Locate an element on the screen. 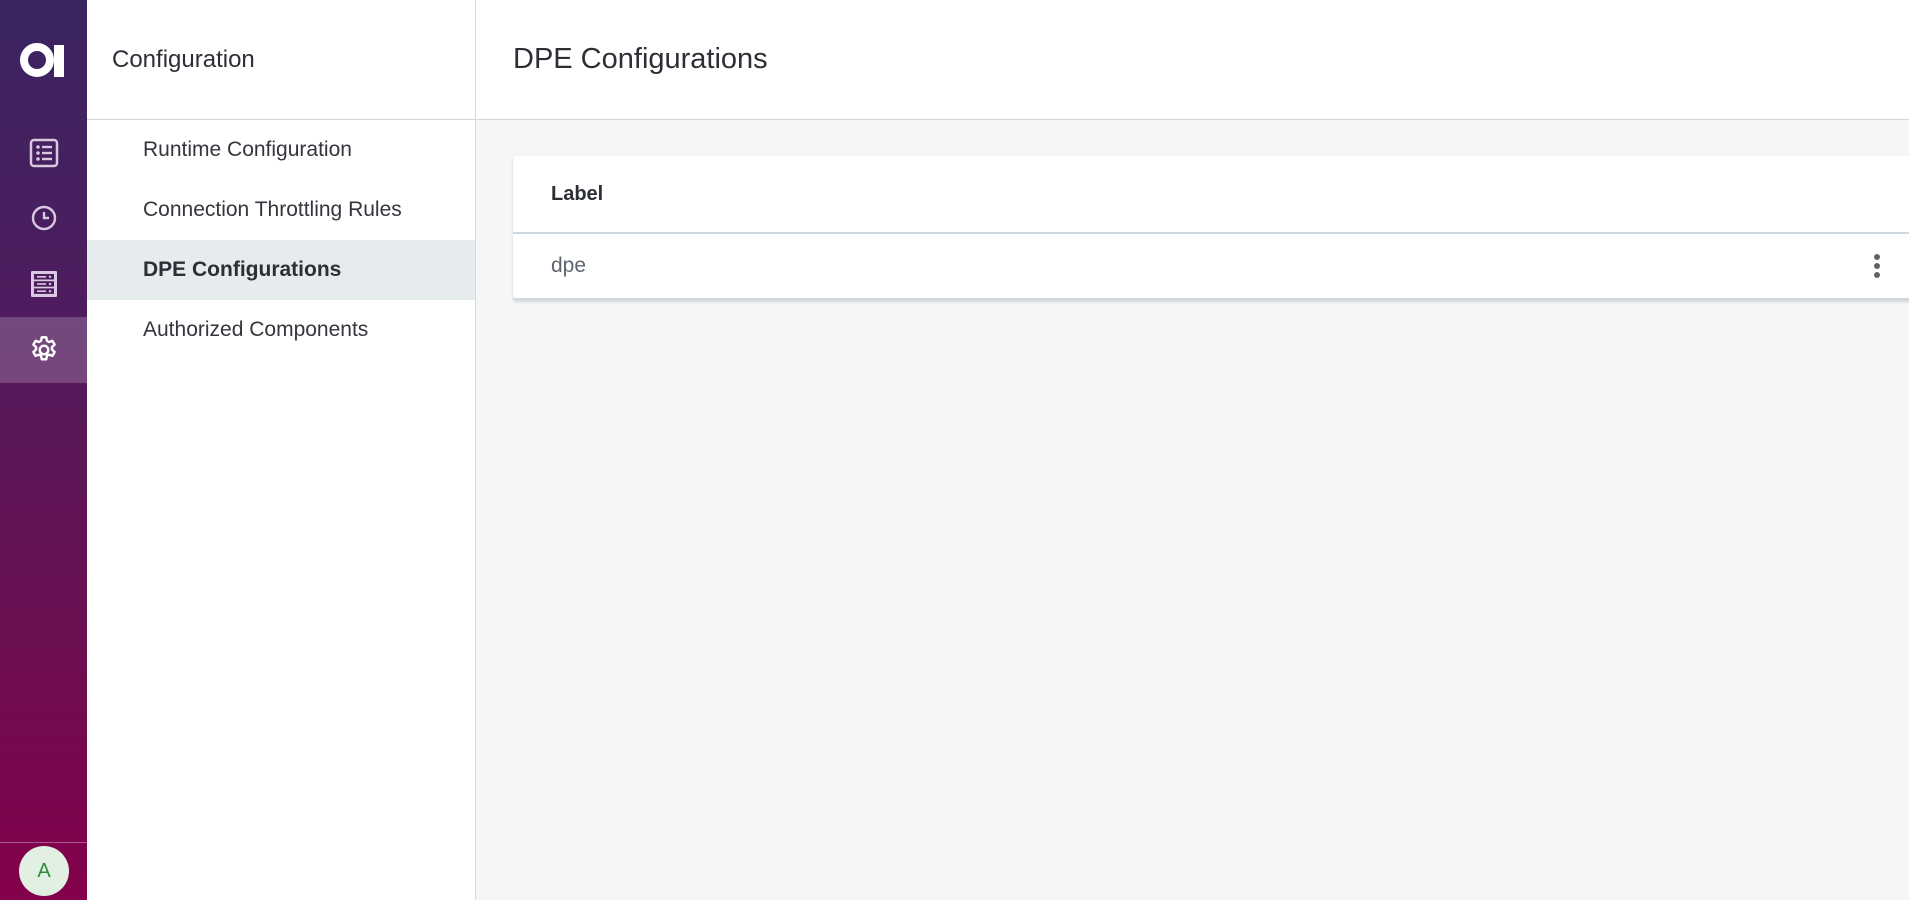  nav-item-label: DPE Configurations is located at coordinates (242, 269).